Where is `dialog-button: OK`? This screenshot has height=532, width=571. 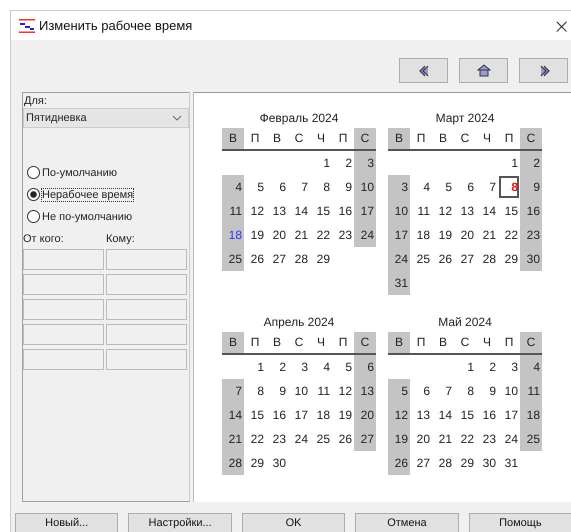 dialog-button: OK is located at coordinates (294, 522).